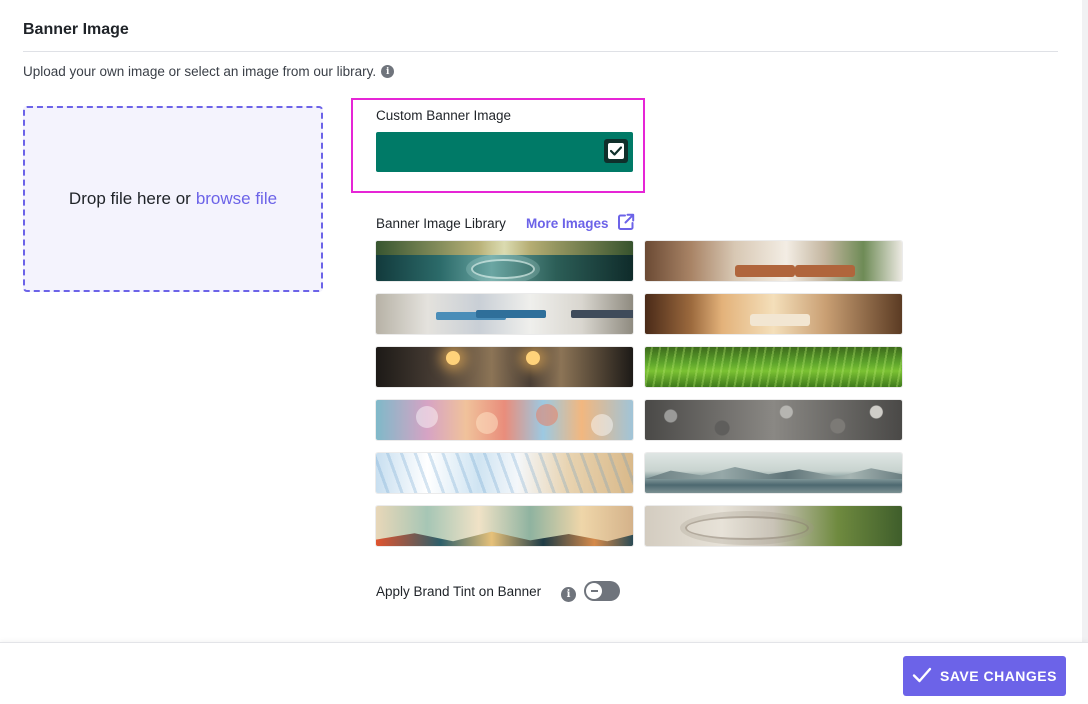 This screenshot has height=704, width=1088. Describe the element at coordinates (441, 223) in the screenshot. I see `library-label: Banner Image Library` at that location.